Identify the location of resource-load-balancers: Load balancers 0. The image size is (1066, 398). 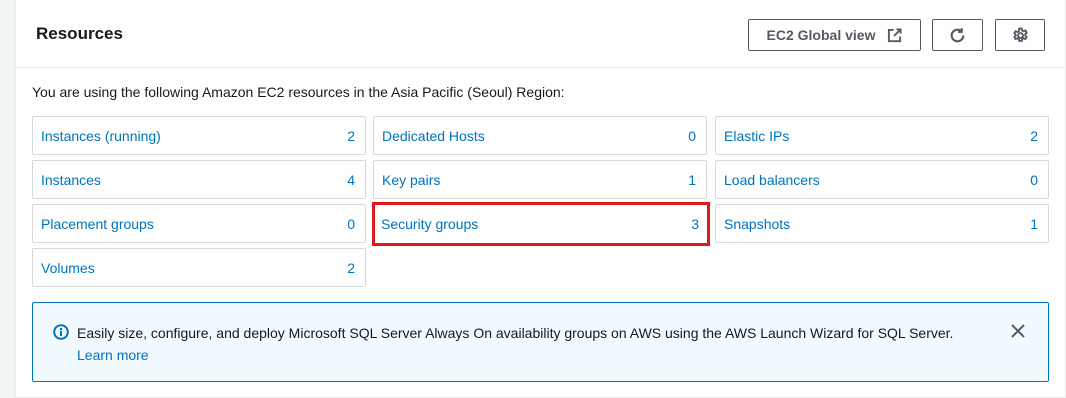
(882, 179).